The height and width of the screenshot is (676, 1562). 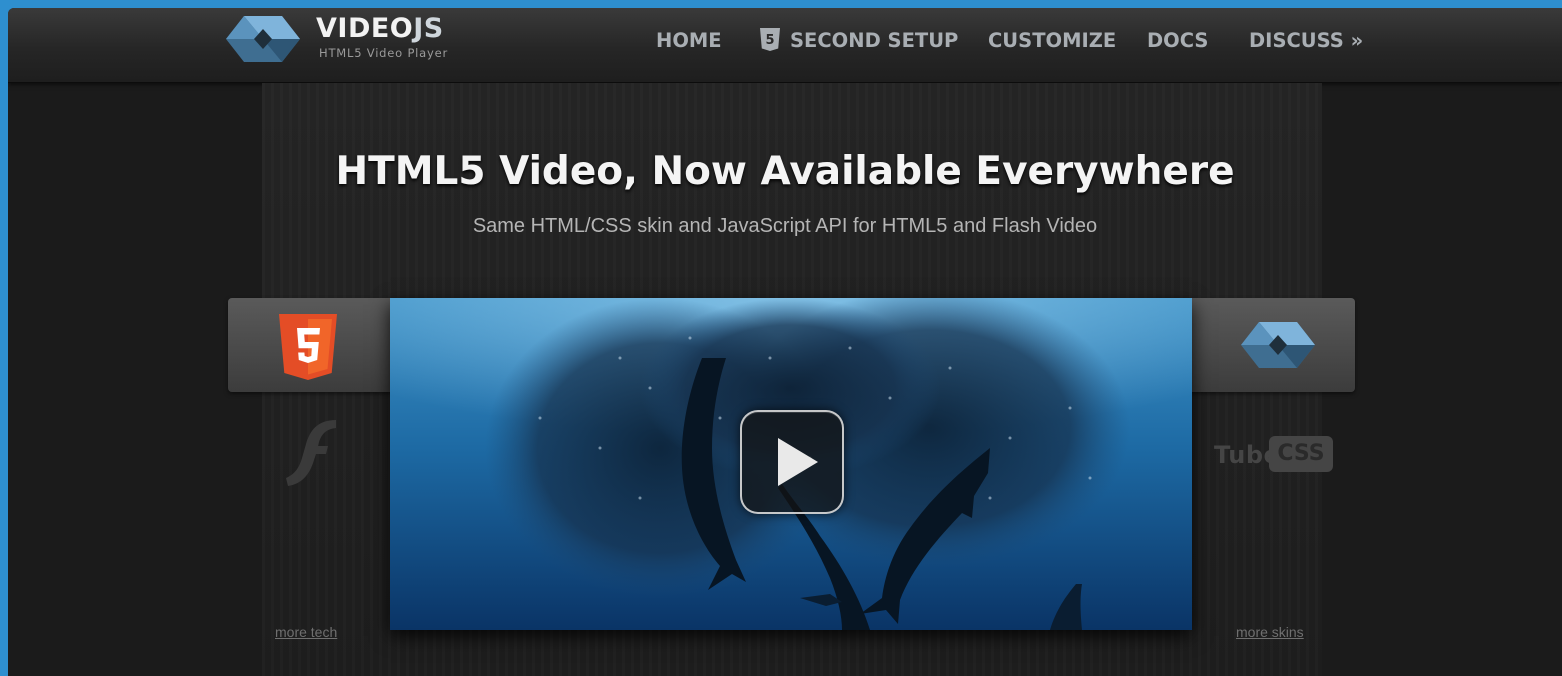 I want to click on flash-logo-icon, so click(x=310, y=453).